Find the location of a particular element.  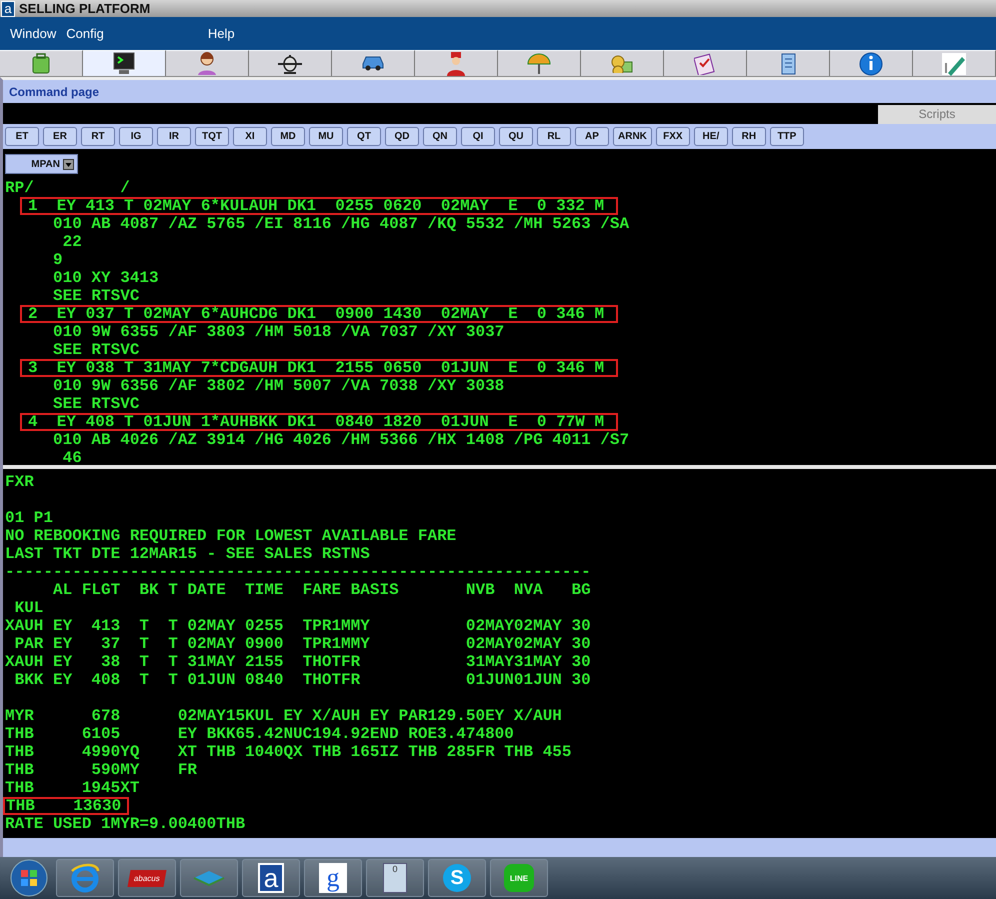

mode-dropdown: MPAN is located at coordinates (41, 164).